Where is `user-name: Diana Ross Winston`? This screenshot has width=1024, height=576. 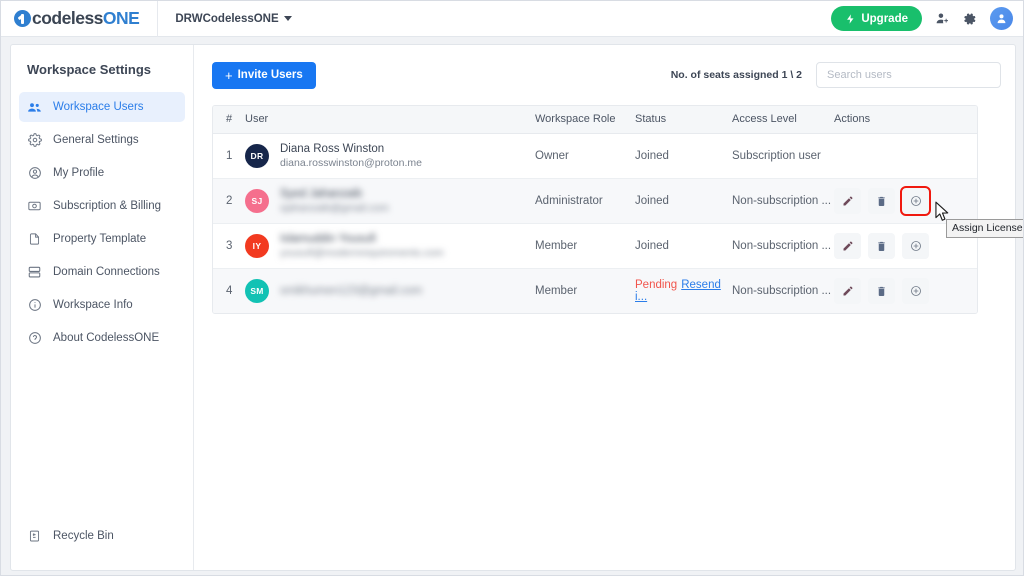
user-name: Diana Ross Winston is located at coordinates (332, 148).